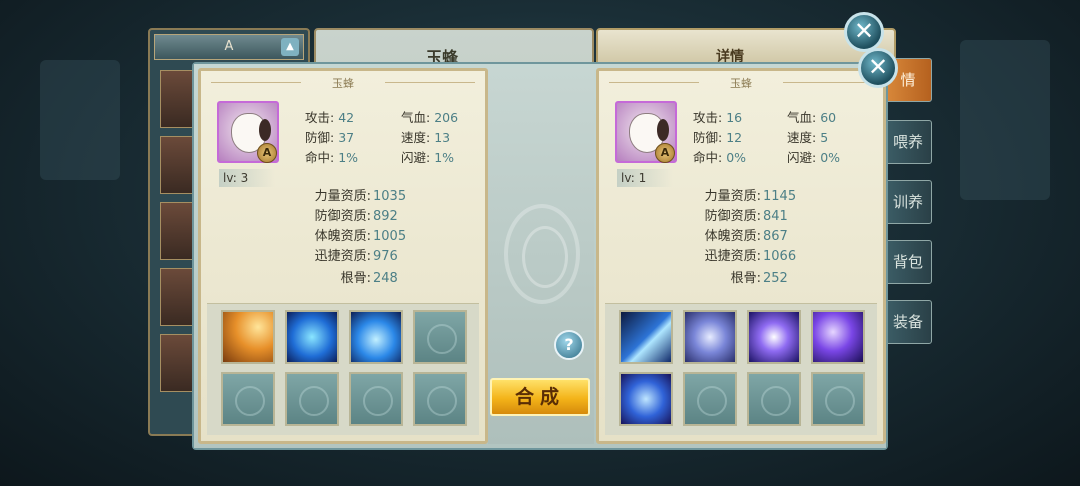 This screenshot has width=1080, height=486. What do you see at coordinates (356, 256) in the screenshot?
I see `aptitude-agility: 迅捷资质: 976` at bounding box center [356, 256].